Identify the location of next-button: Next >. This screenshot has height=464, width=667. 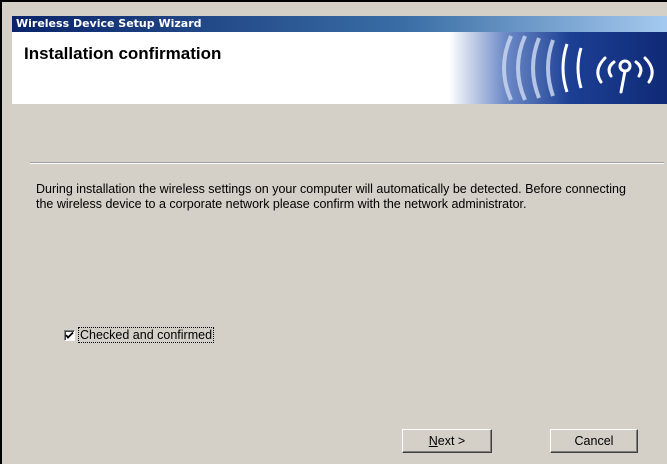
(447, 441).